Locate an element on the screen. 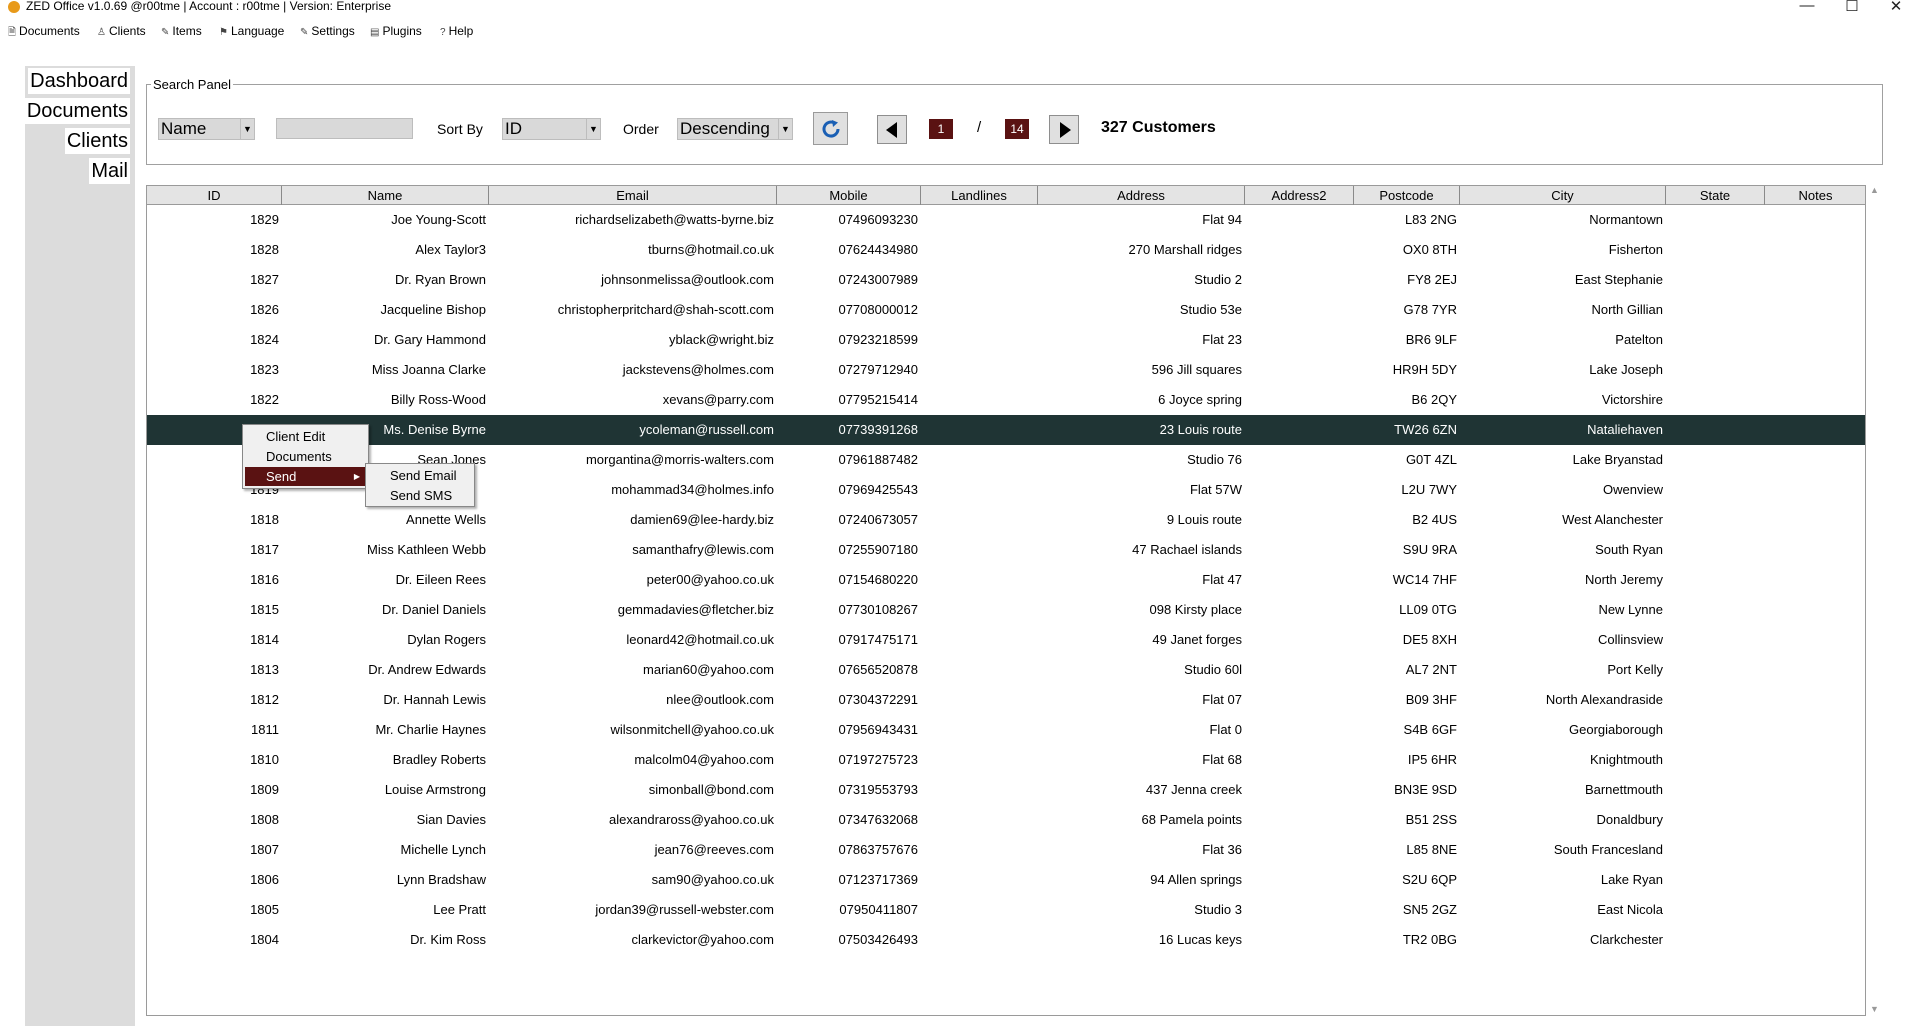  cell-mobile: 07496093230 is located at coordinates (878, 219).